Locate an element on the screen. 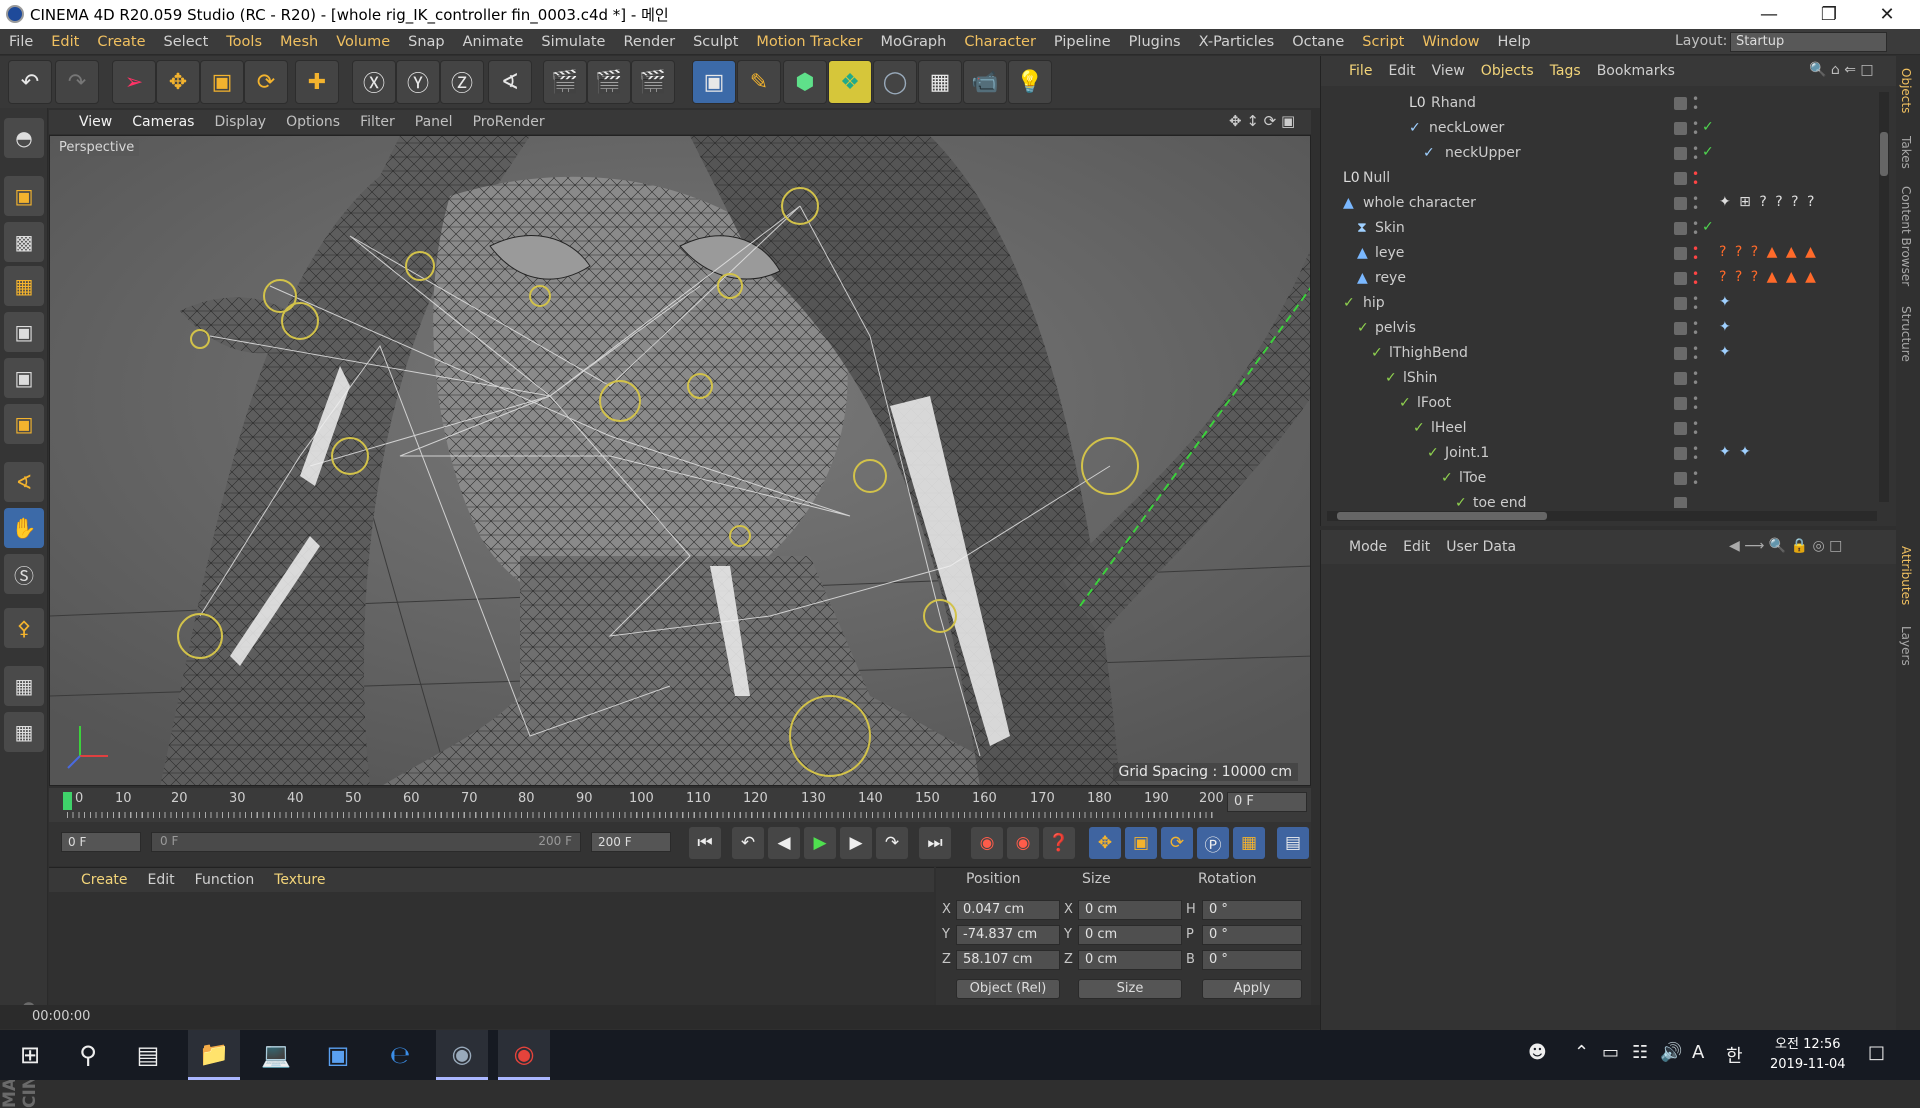 The height and width of the screenshot is (1108, 1920). y-axis-icon: Ⓨ is located at coordinates (418, 82).